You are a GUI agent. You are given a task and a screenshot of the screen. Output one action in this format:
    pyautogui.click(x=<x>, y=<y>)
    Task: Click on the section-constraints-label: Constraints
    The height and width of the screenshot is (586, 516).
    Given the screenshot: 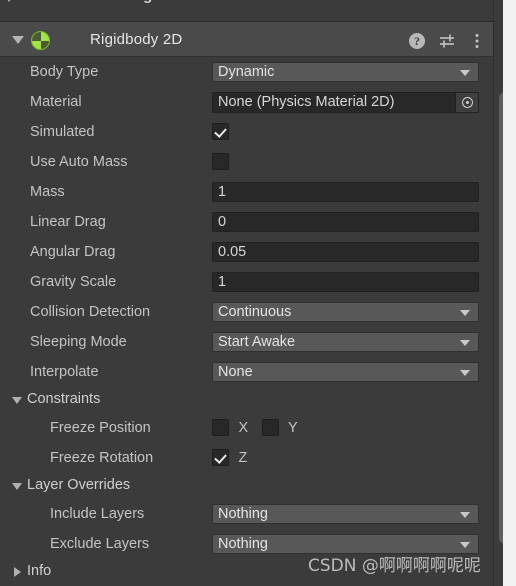 What is the action you would take?
    pyautogui.click(x=64, y=399)
    